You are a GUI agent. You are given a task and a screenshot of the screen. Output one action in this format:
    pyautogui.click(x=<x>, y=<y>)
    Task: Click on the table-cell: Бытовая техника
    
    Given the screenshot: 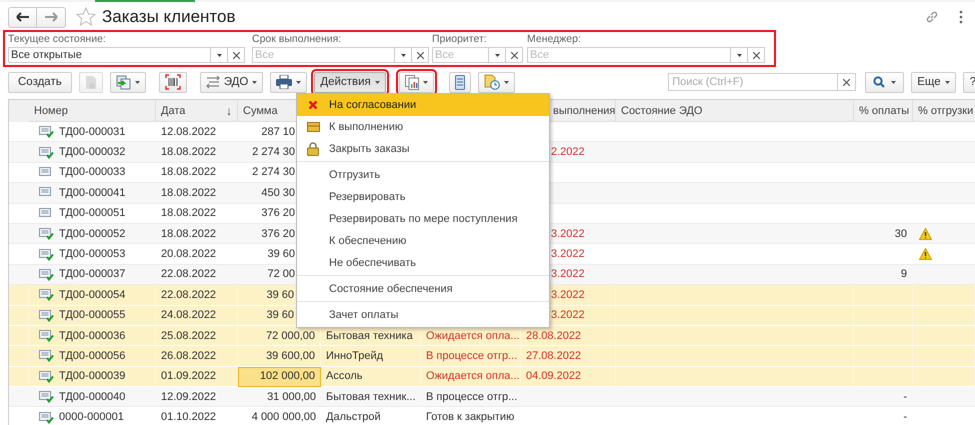 What is the action you would take?
    pyautogui.click(x=369, y=336)
    